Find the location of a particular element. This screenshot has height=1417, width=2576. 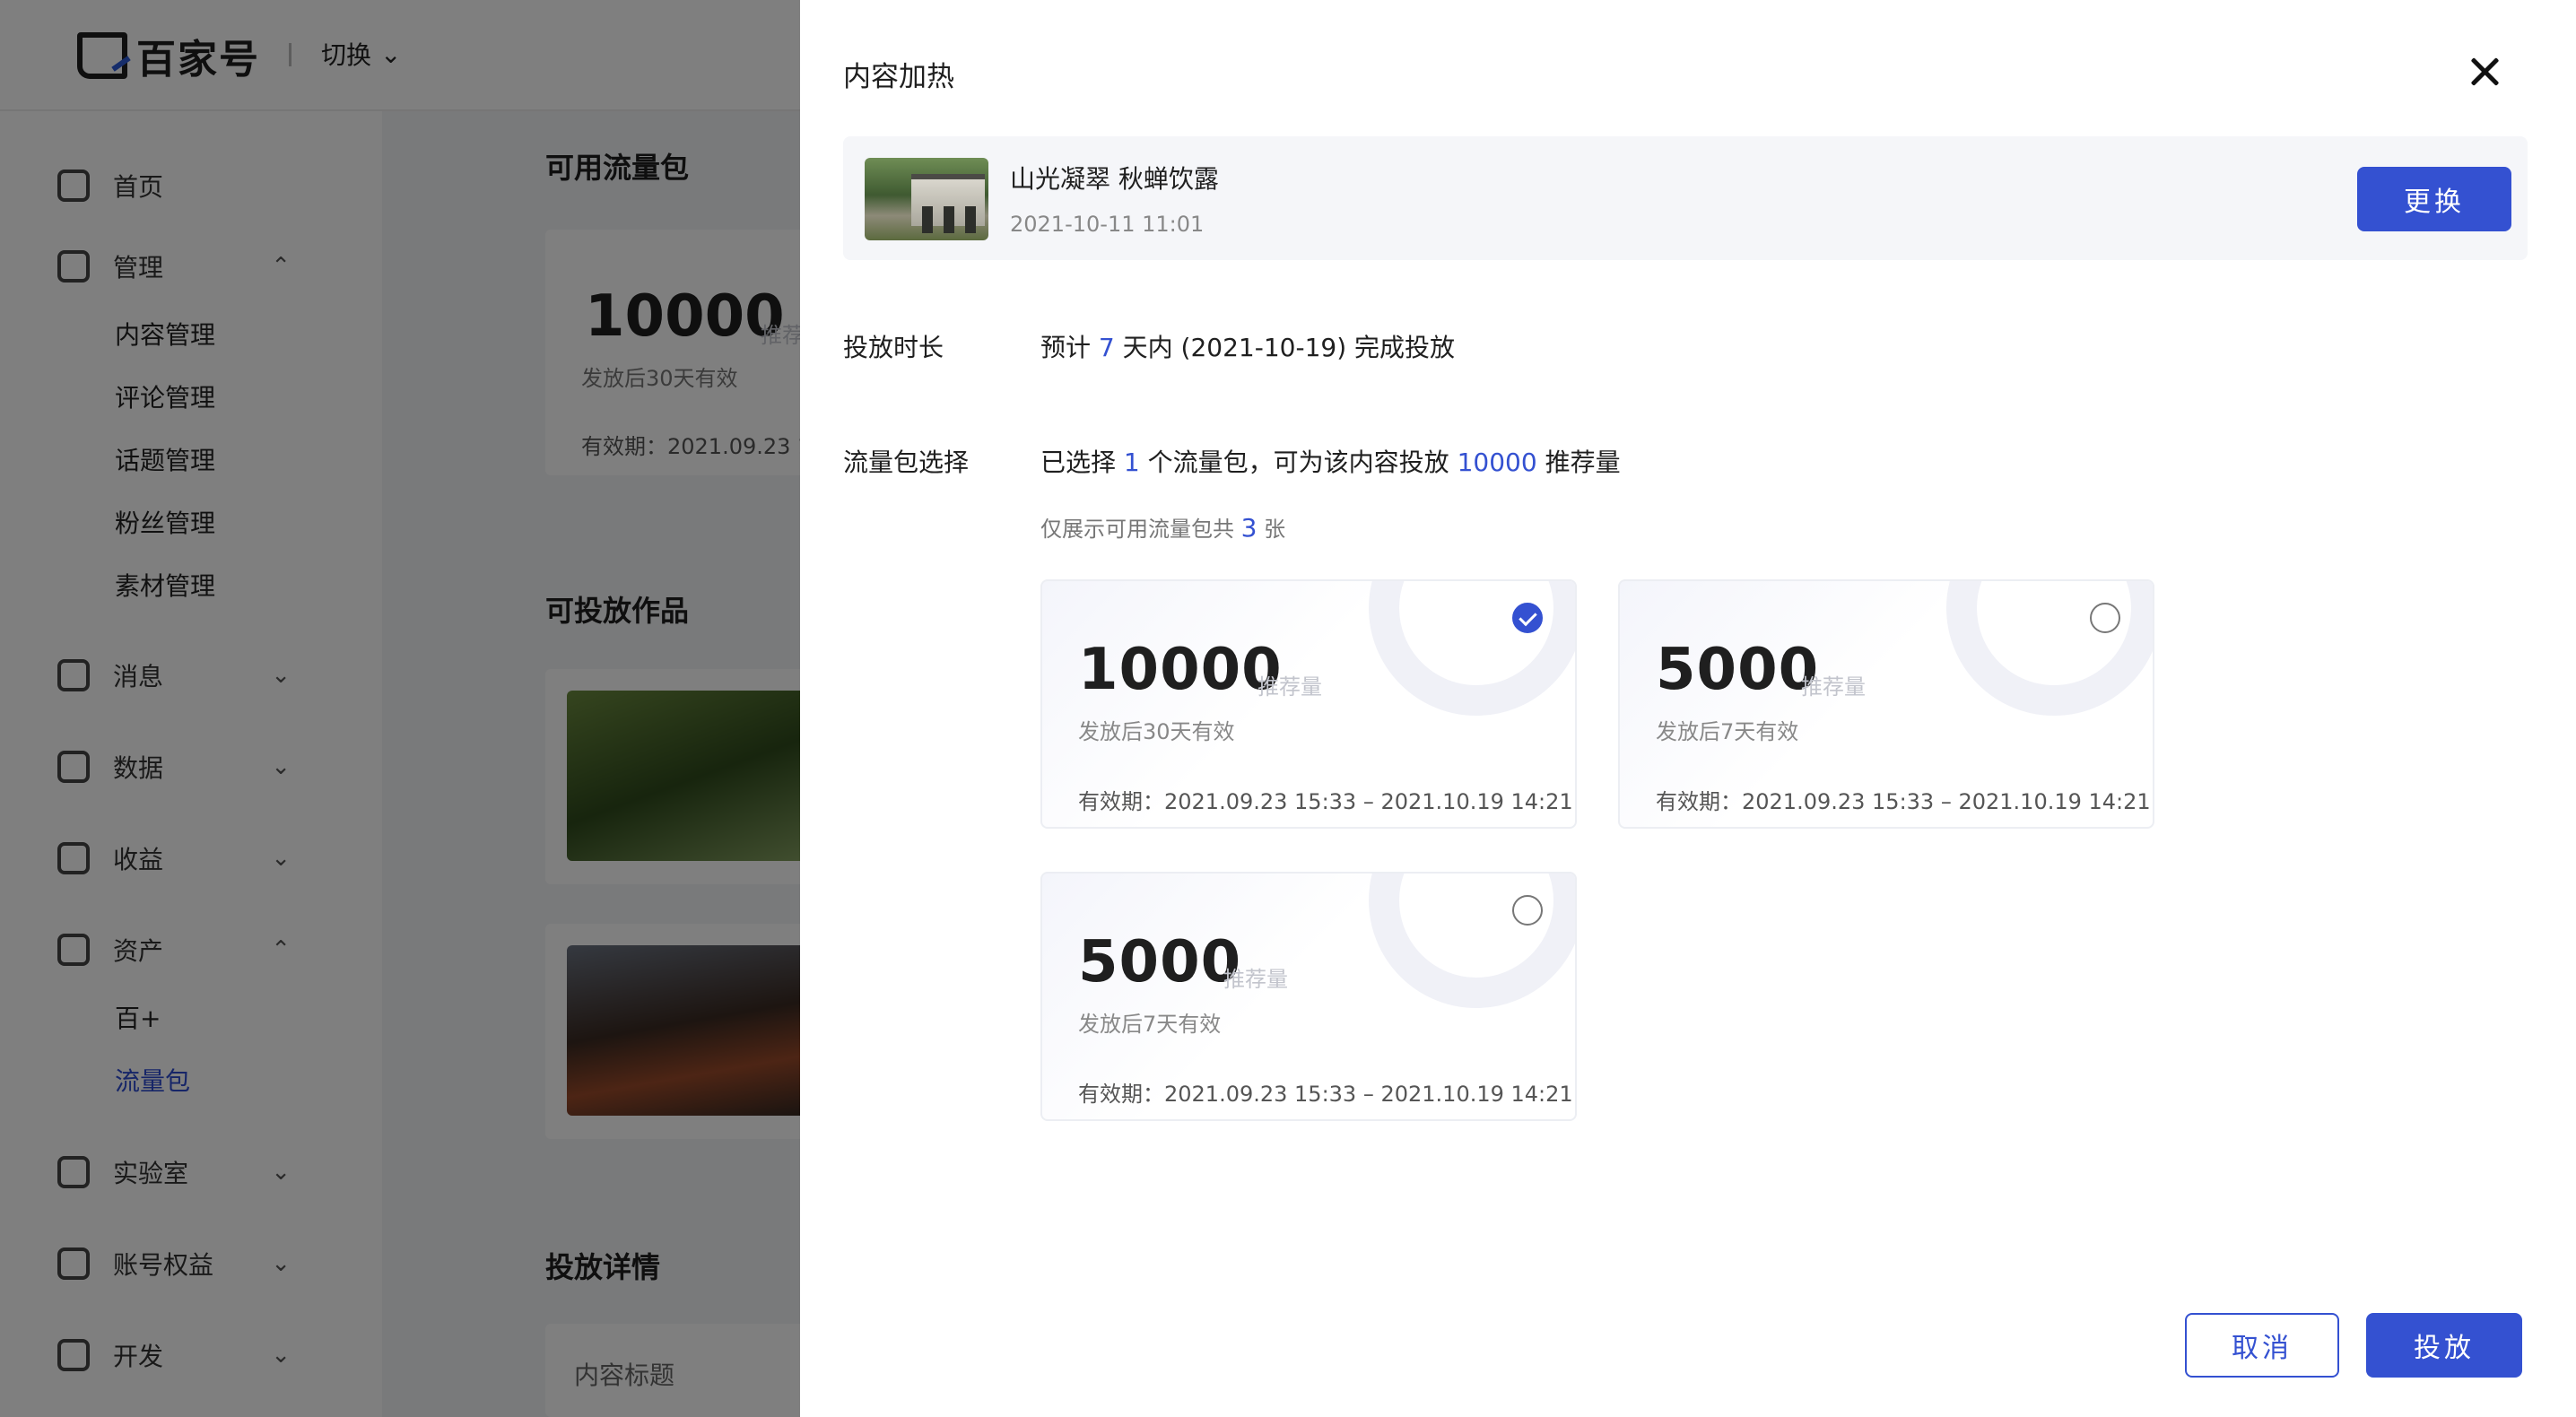

work-date: 2021-10-11 11:01 is located at coordinates (1107, 225).